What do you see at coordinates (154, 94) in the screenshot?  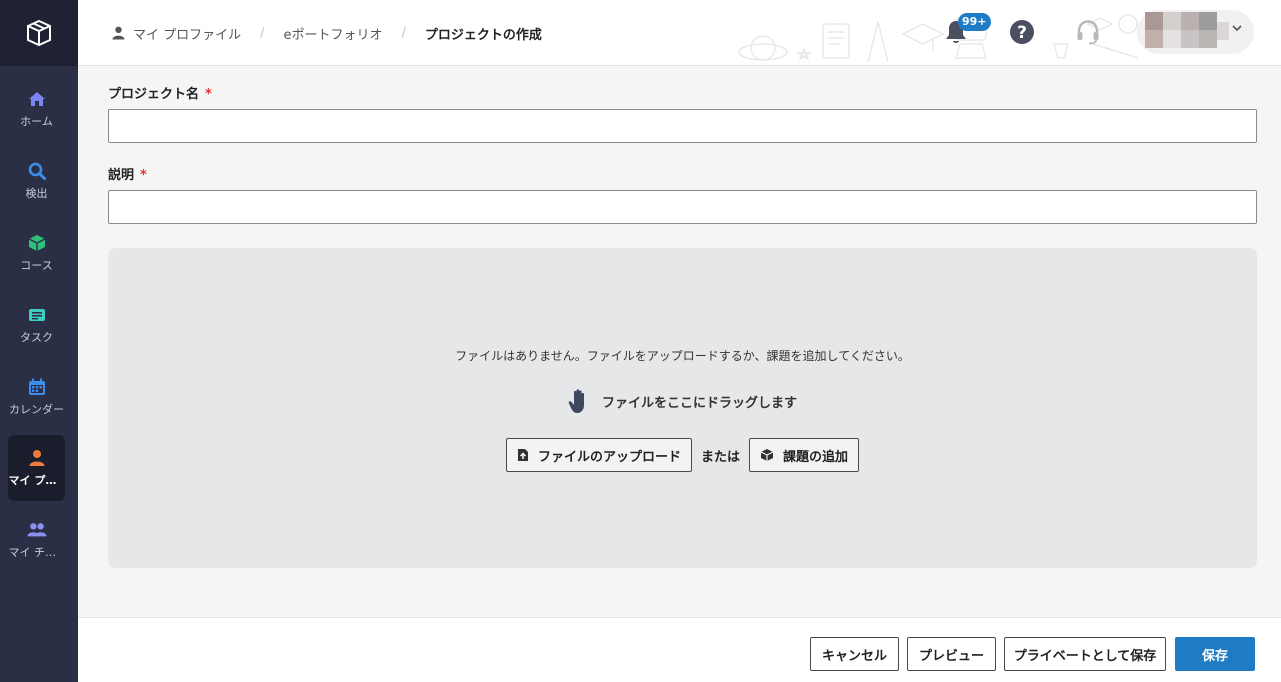 I see `label-text: プロジェクト名` at bounding box center [154, 94].